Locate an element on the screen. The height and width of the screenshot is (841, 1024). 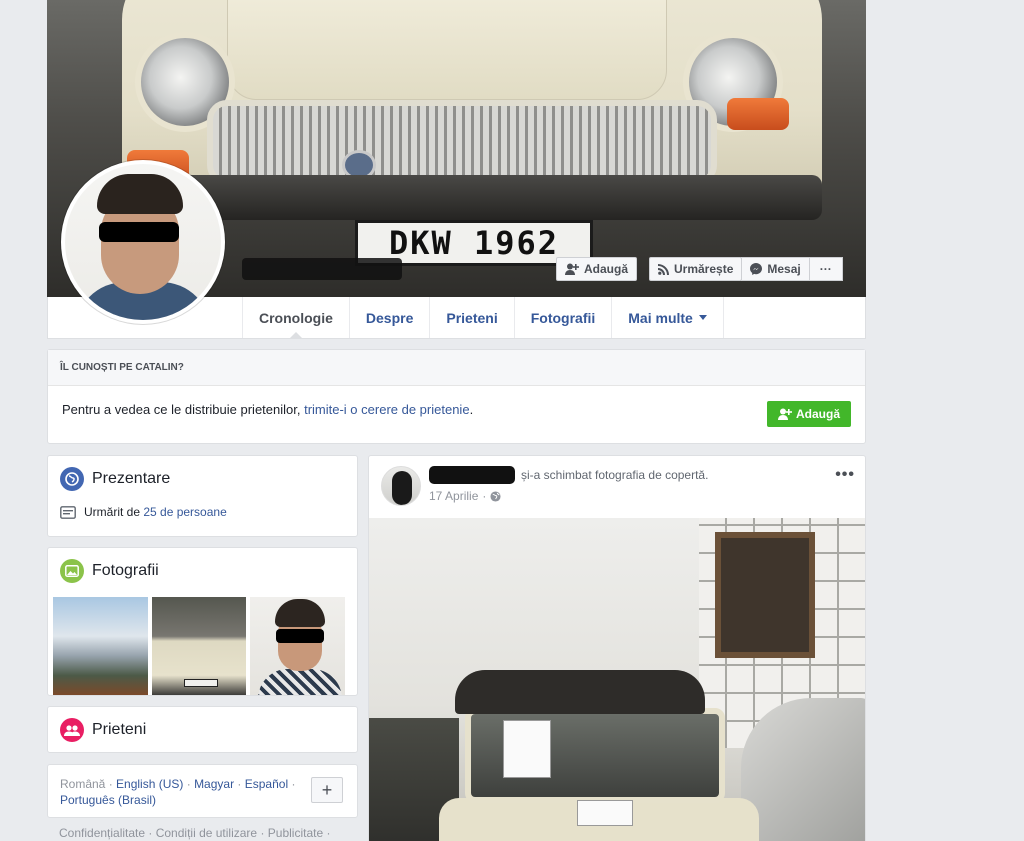
intro-card: Prezentare Urmărit de 25 de persoane is located at coordinates (202, 496).